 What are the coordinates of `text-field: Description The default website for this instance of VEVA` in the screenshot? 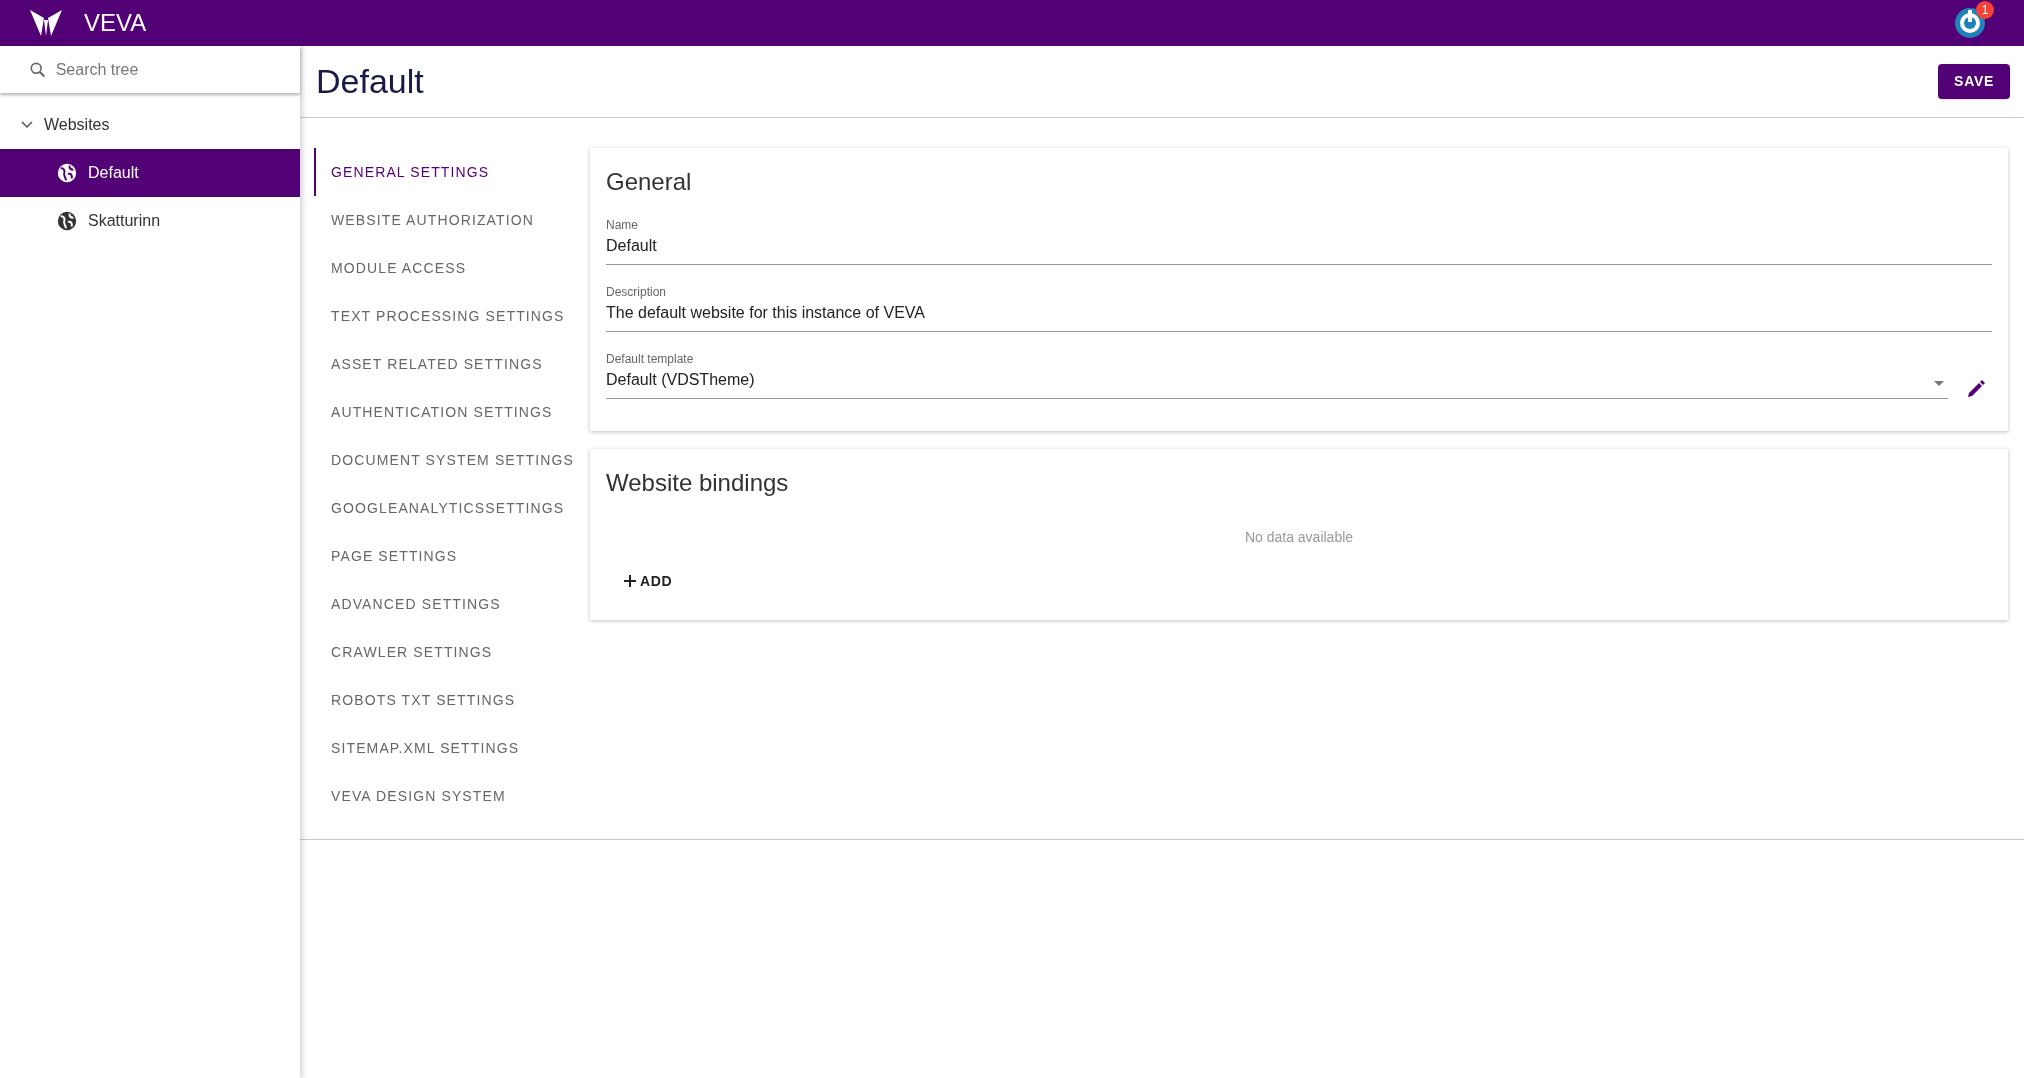 It's located at (1299, 307).